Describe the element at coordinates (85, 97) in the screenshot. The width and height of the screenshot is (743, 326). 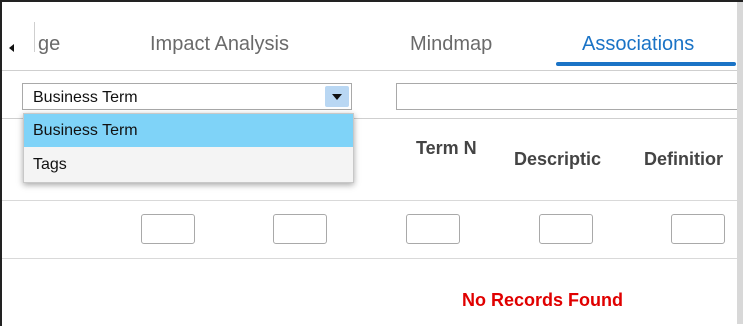
I see `association-type-value: Business Term` at that location.